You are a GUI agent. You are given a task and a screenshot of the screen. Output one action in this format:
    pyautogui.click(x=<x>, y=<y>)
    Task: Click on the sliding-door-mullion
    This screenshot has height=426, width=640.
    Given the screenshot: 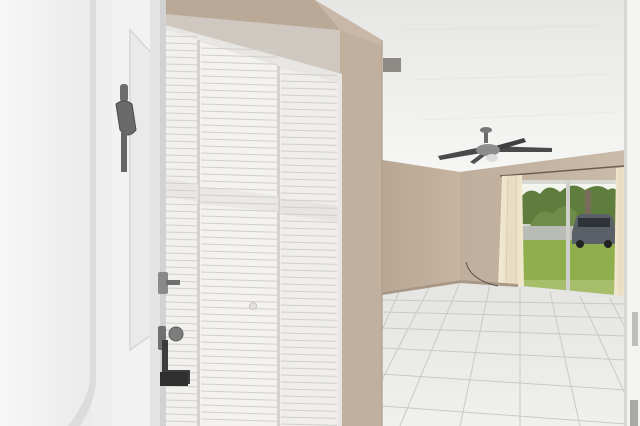 What is the action you would take?
    pyautogui.click(x=568, y=242)
    